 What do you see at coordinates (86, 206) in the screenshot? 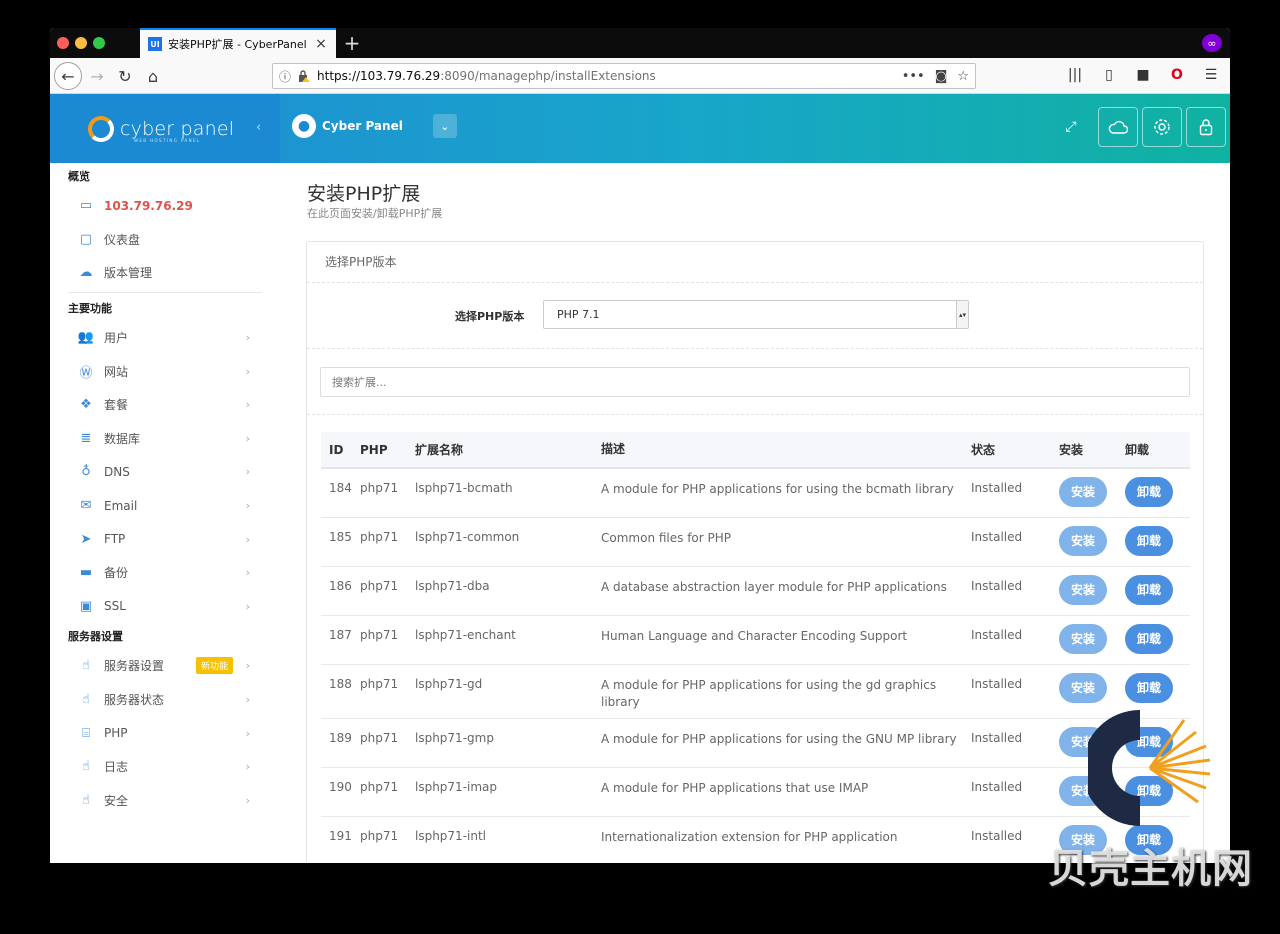
I see `laptop-icon: ▭` at bounding box center [86, 206].